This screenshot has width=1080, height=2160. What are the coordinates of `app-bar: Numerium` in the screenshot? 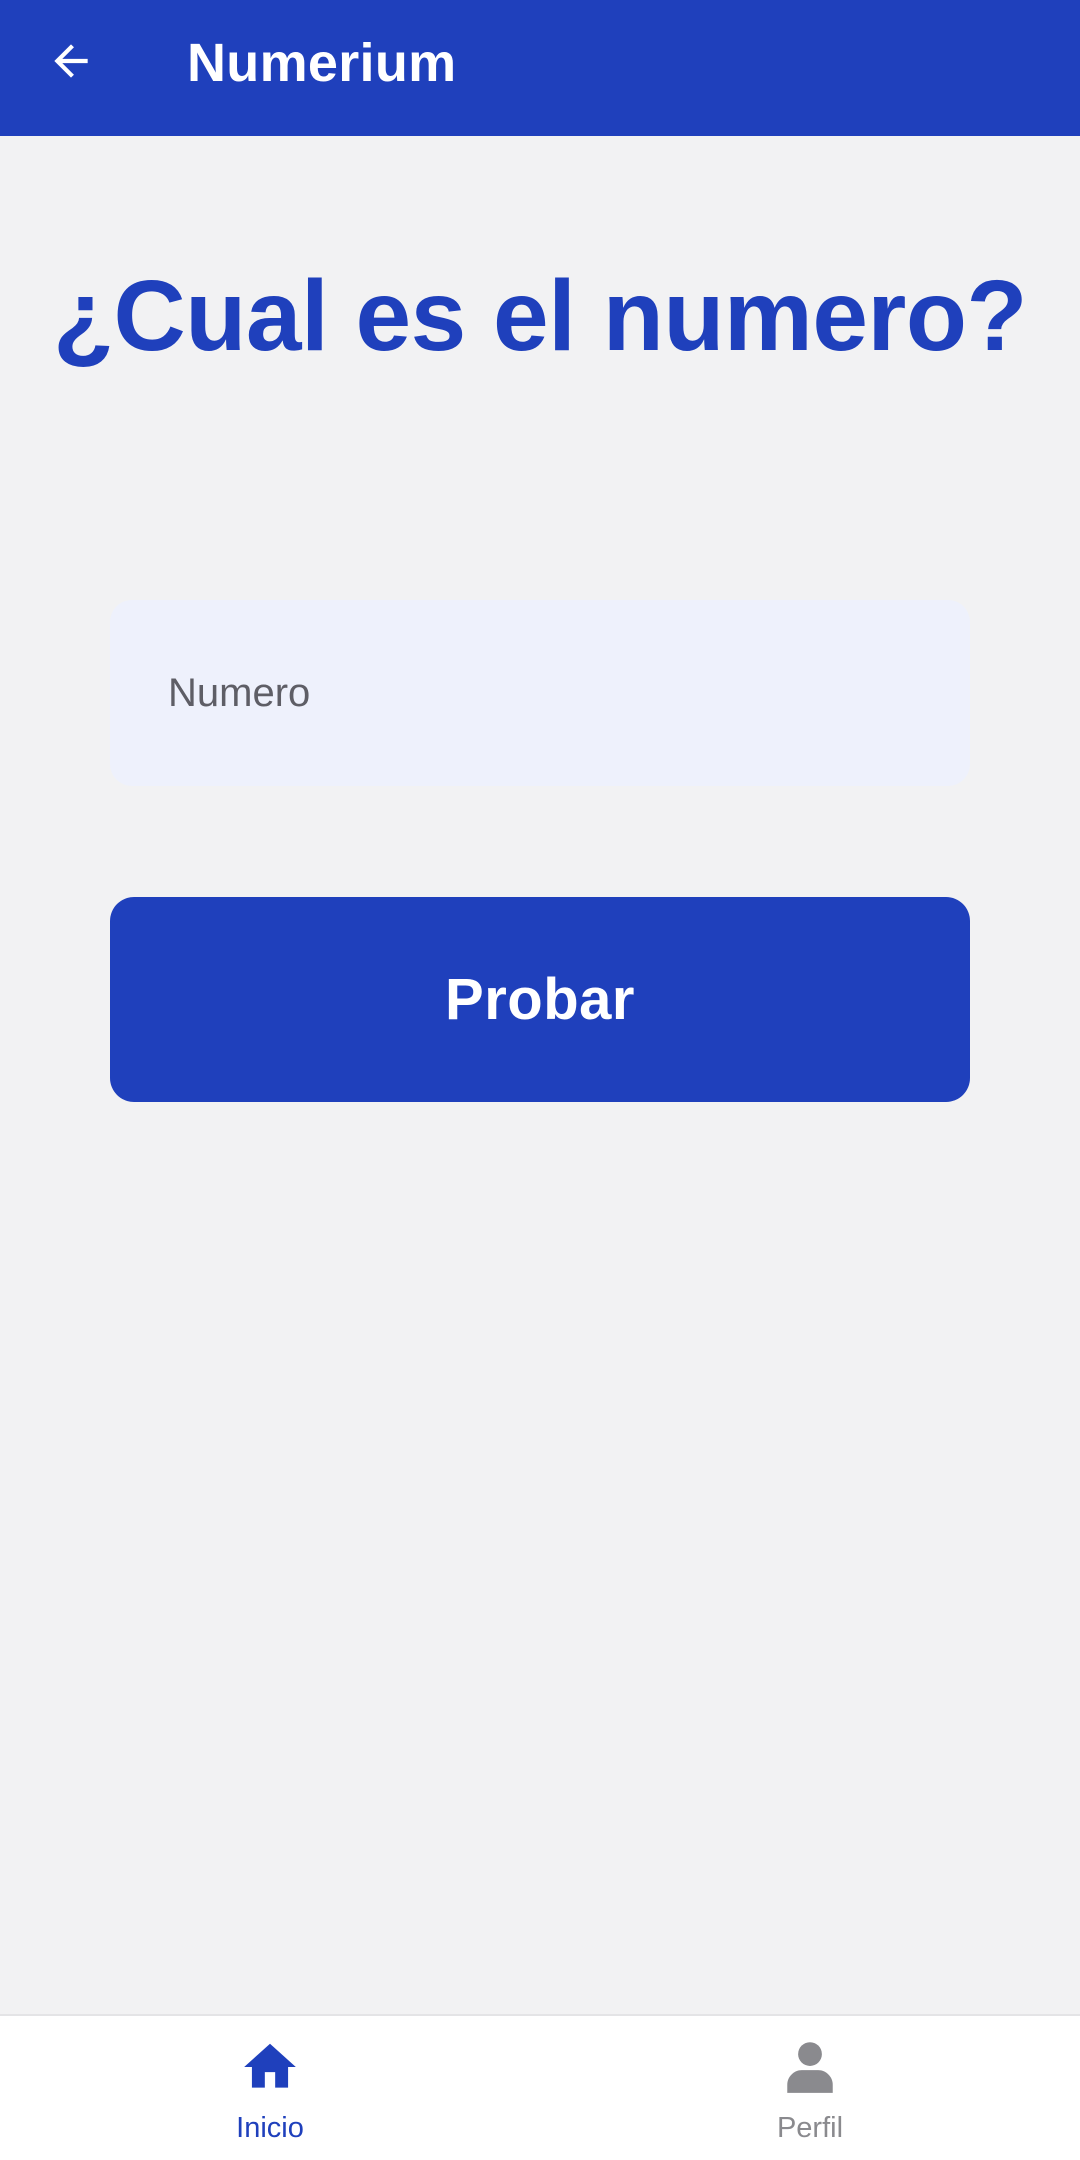 It's located at (540, 68).